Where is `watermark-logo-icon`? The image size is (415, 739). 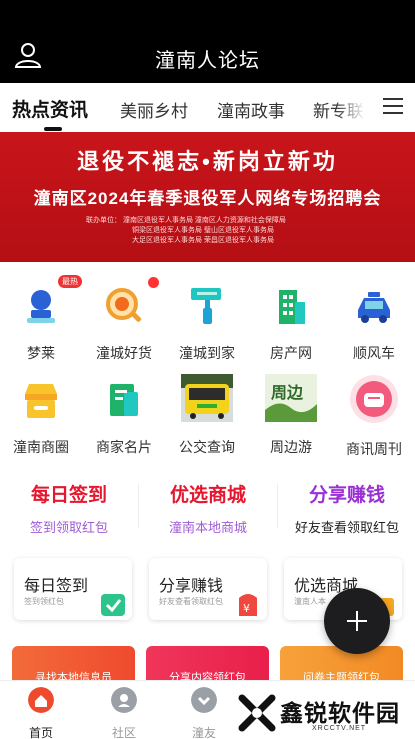 watermark-logo-icon is located at coordinates (257, 713).